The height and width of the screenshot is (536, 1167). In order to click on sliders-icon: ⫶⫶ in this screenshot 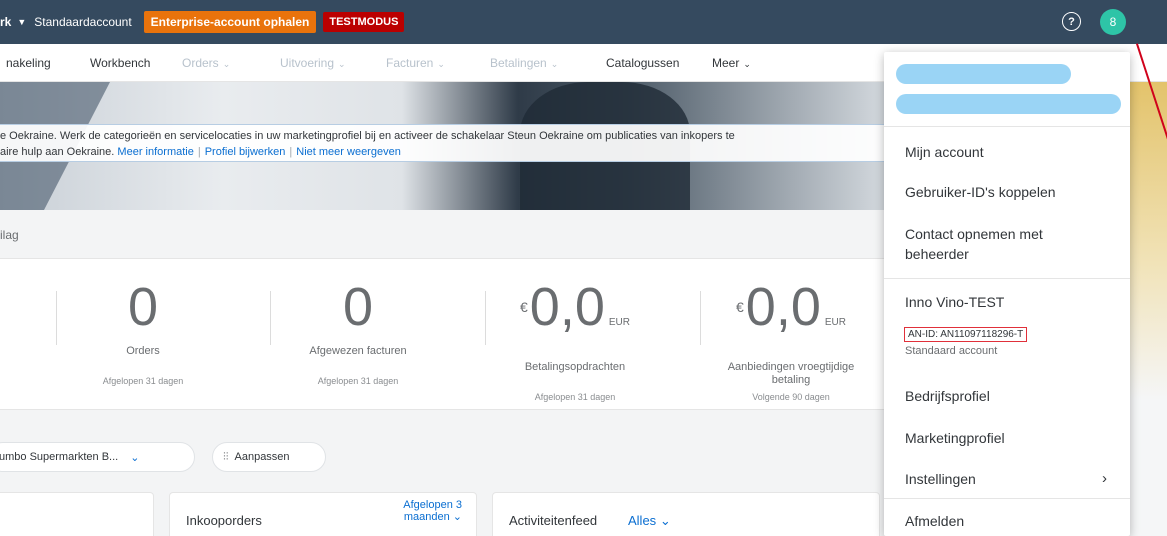, I will do `click(226, 456)`.